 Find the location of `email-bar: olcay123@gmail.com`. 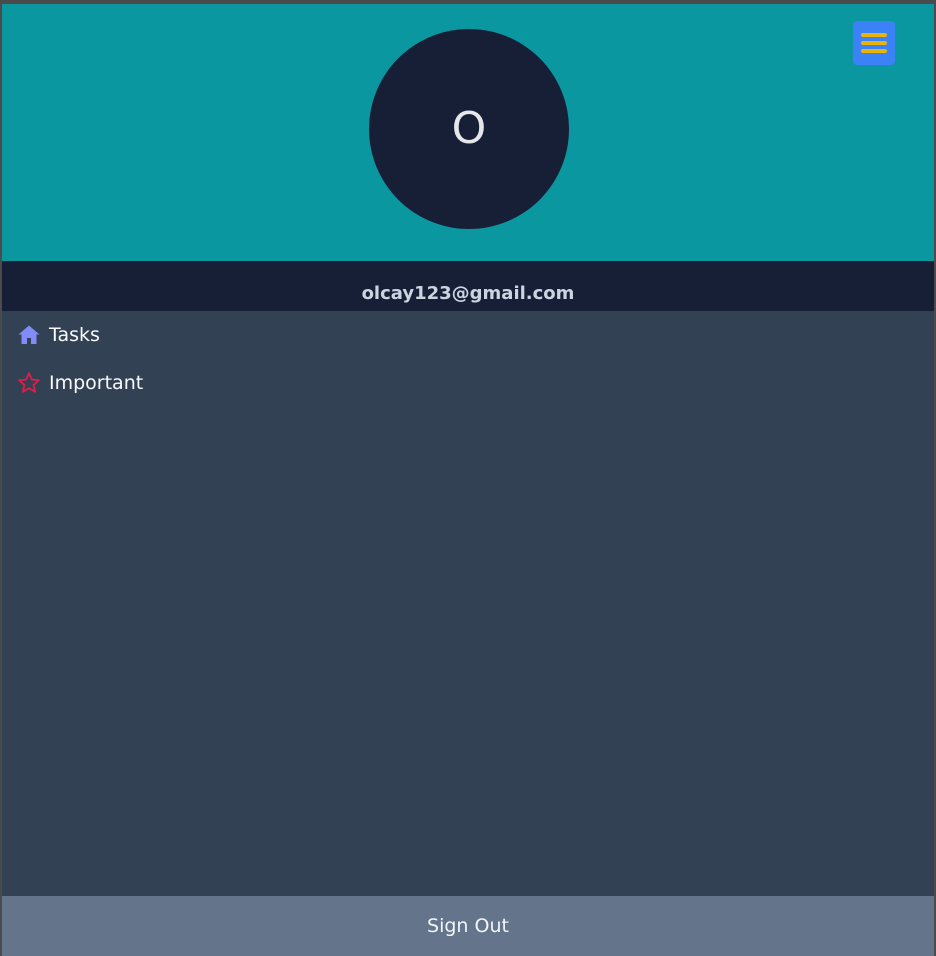

email-bar: olcay123@gmail.com is located at coordinates (468, 286).